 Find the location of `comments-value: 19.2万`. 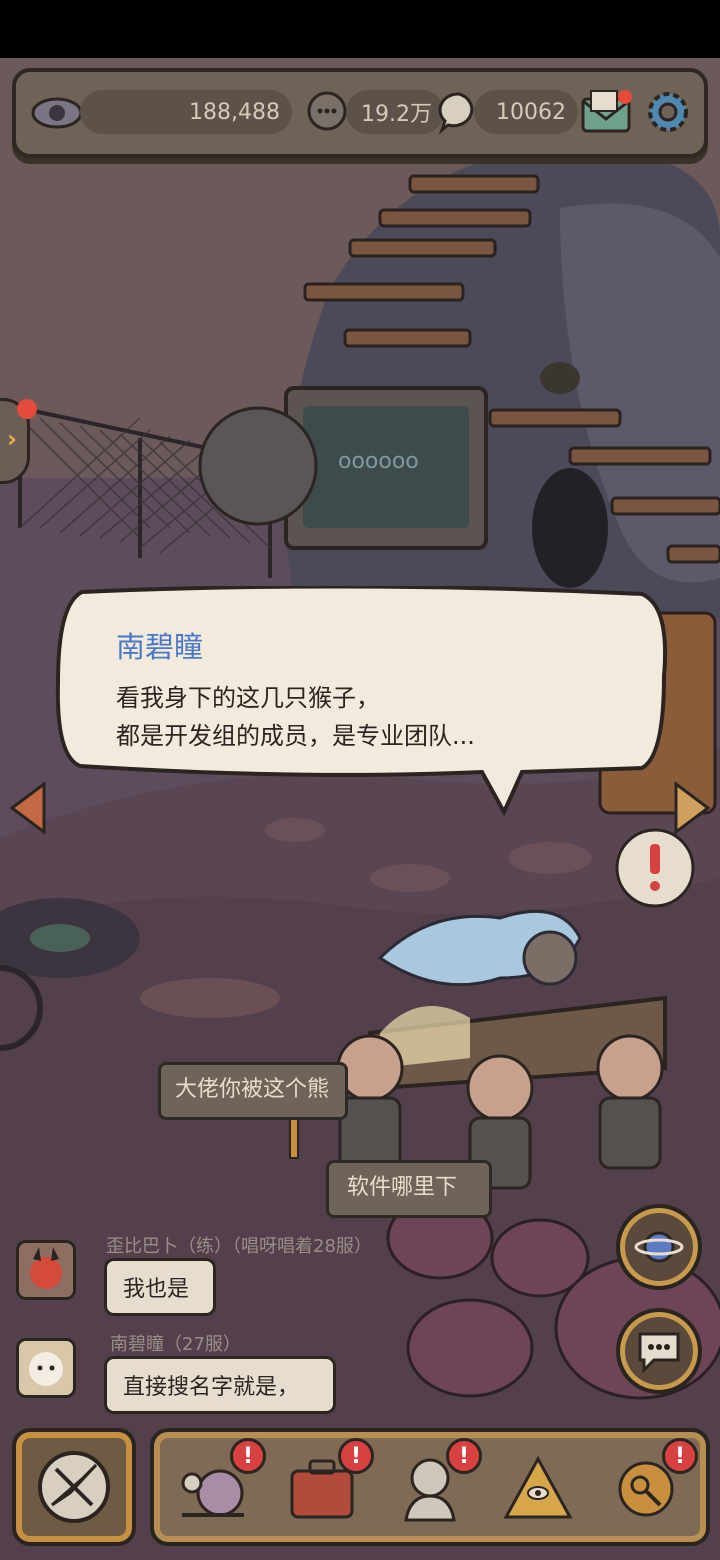

comments-value: 19.2万 is located at coordinates (396, 114).